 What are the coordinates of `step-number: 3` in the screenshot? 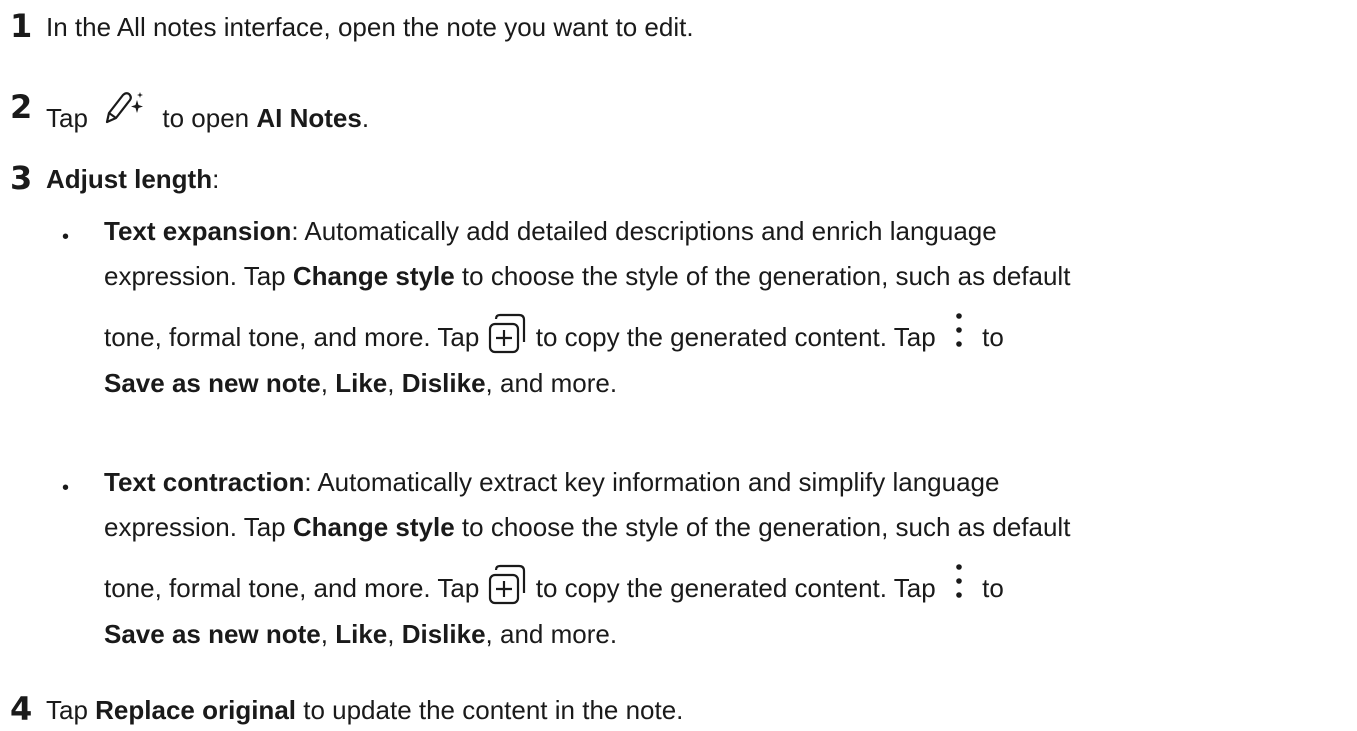 It's located at (21, 178).